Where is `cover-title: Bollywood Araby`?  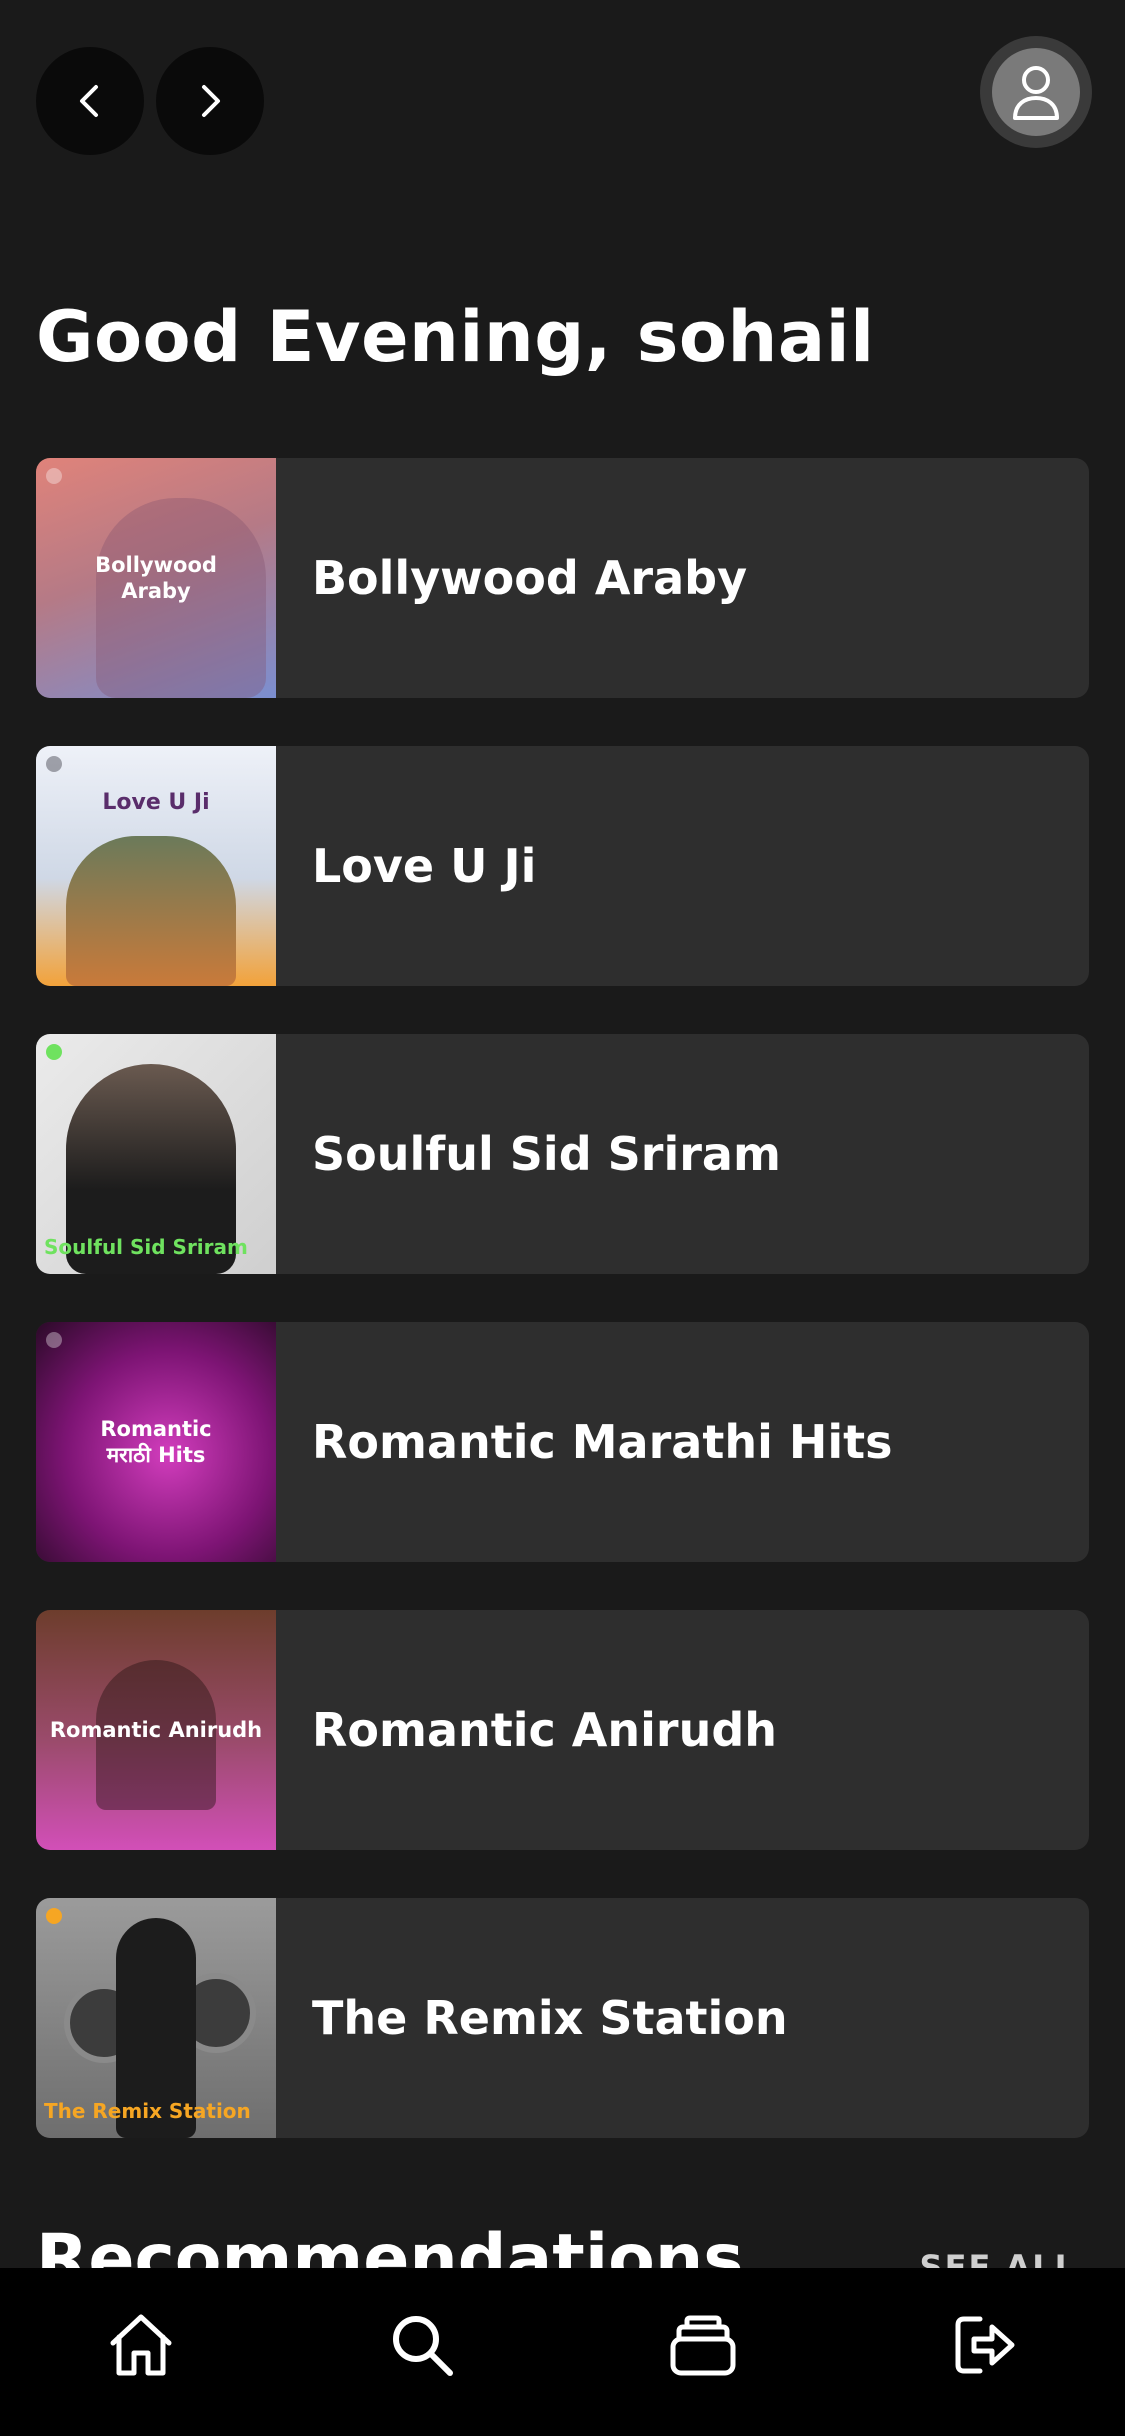 cover-title: Bollywood Araby is located at coordinates (156, 578).